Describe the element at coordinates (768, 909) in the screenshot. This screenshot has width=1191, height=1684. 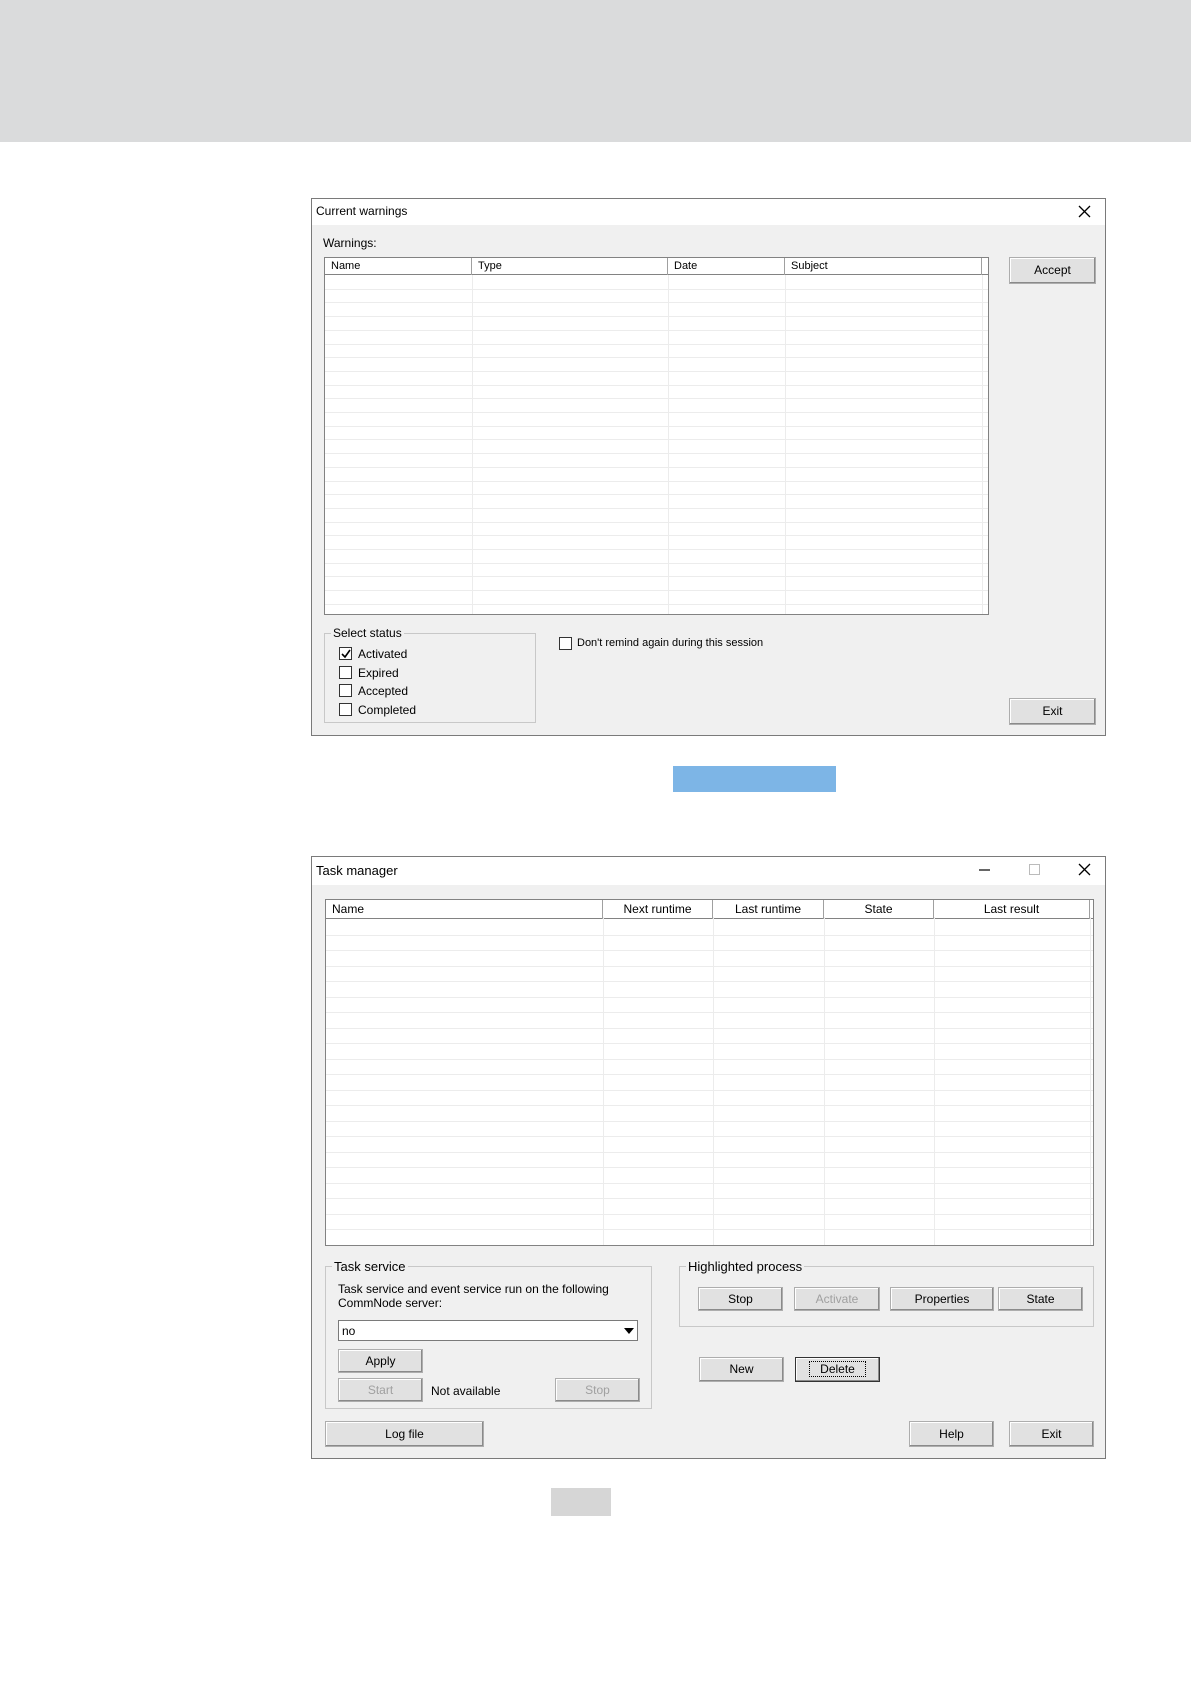
I see `column-header-last-runtime: Last runtime` at that location.